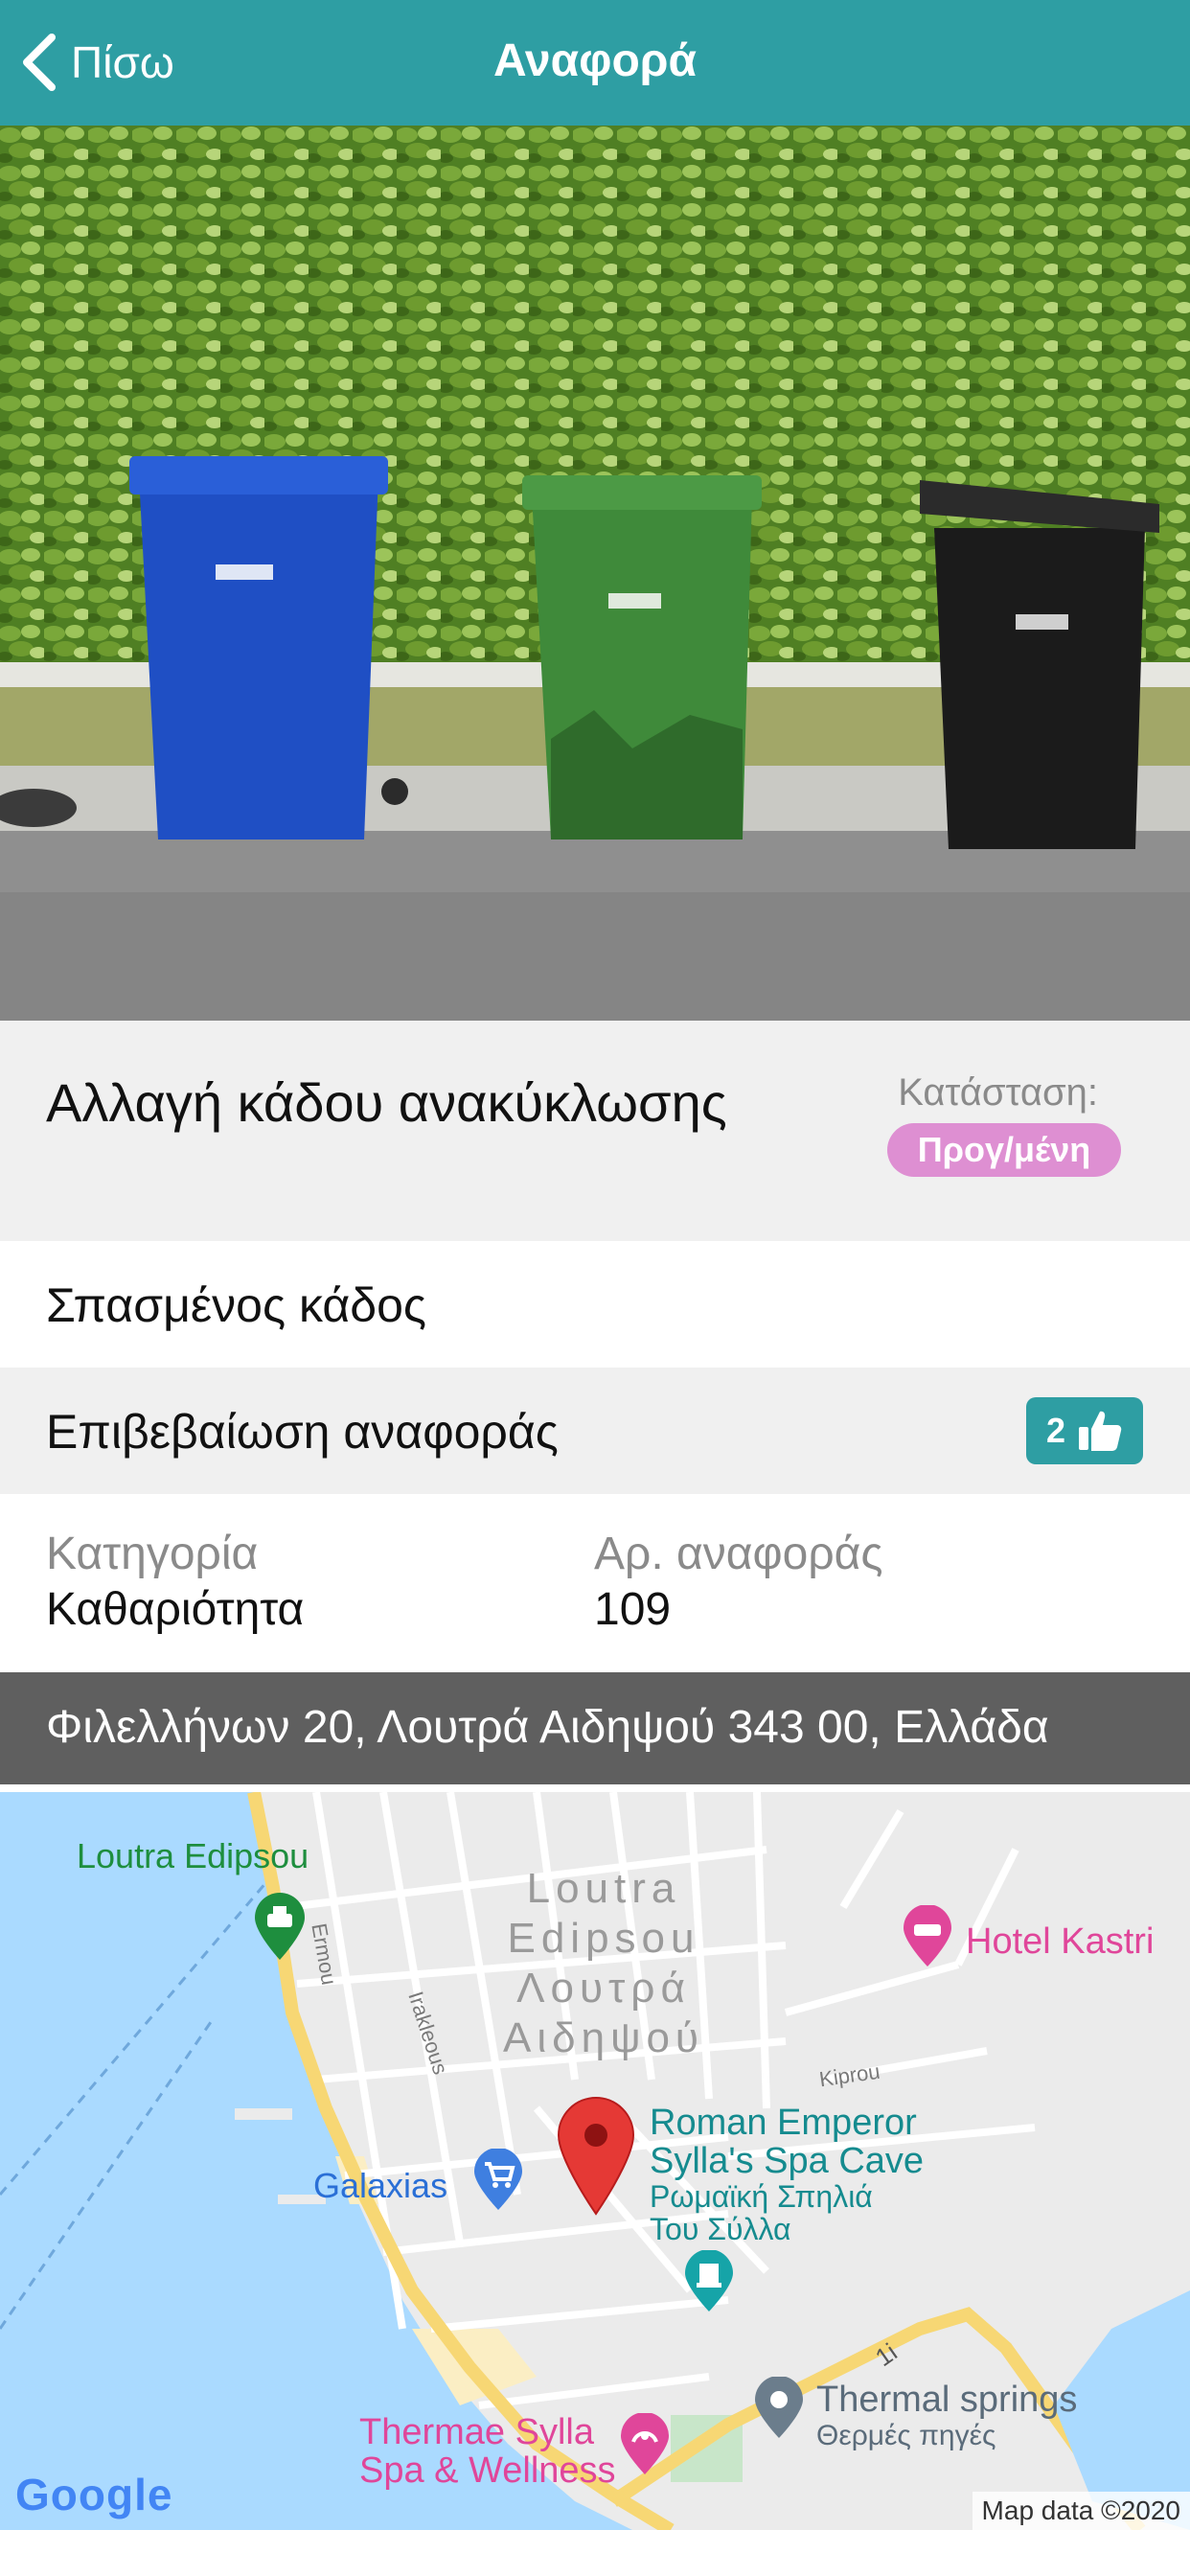 This screenshot has width=1190, height=2576. I want to click on map-label-spa-cave-gr: Ρωμαϊκή Σπηλιά Του Σύλλα, so click(762, 2212).